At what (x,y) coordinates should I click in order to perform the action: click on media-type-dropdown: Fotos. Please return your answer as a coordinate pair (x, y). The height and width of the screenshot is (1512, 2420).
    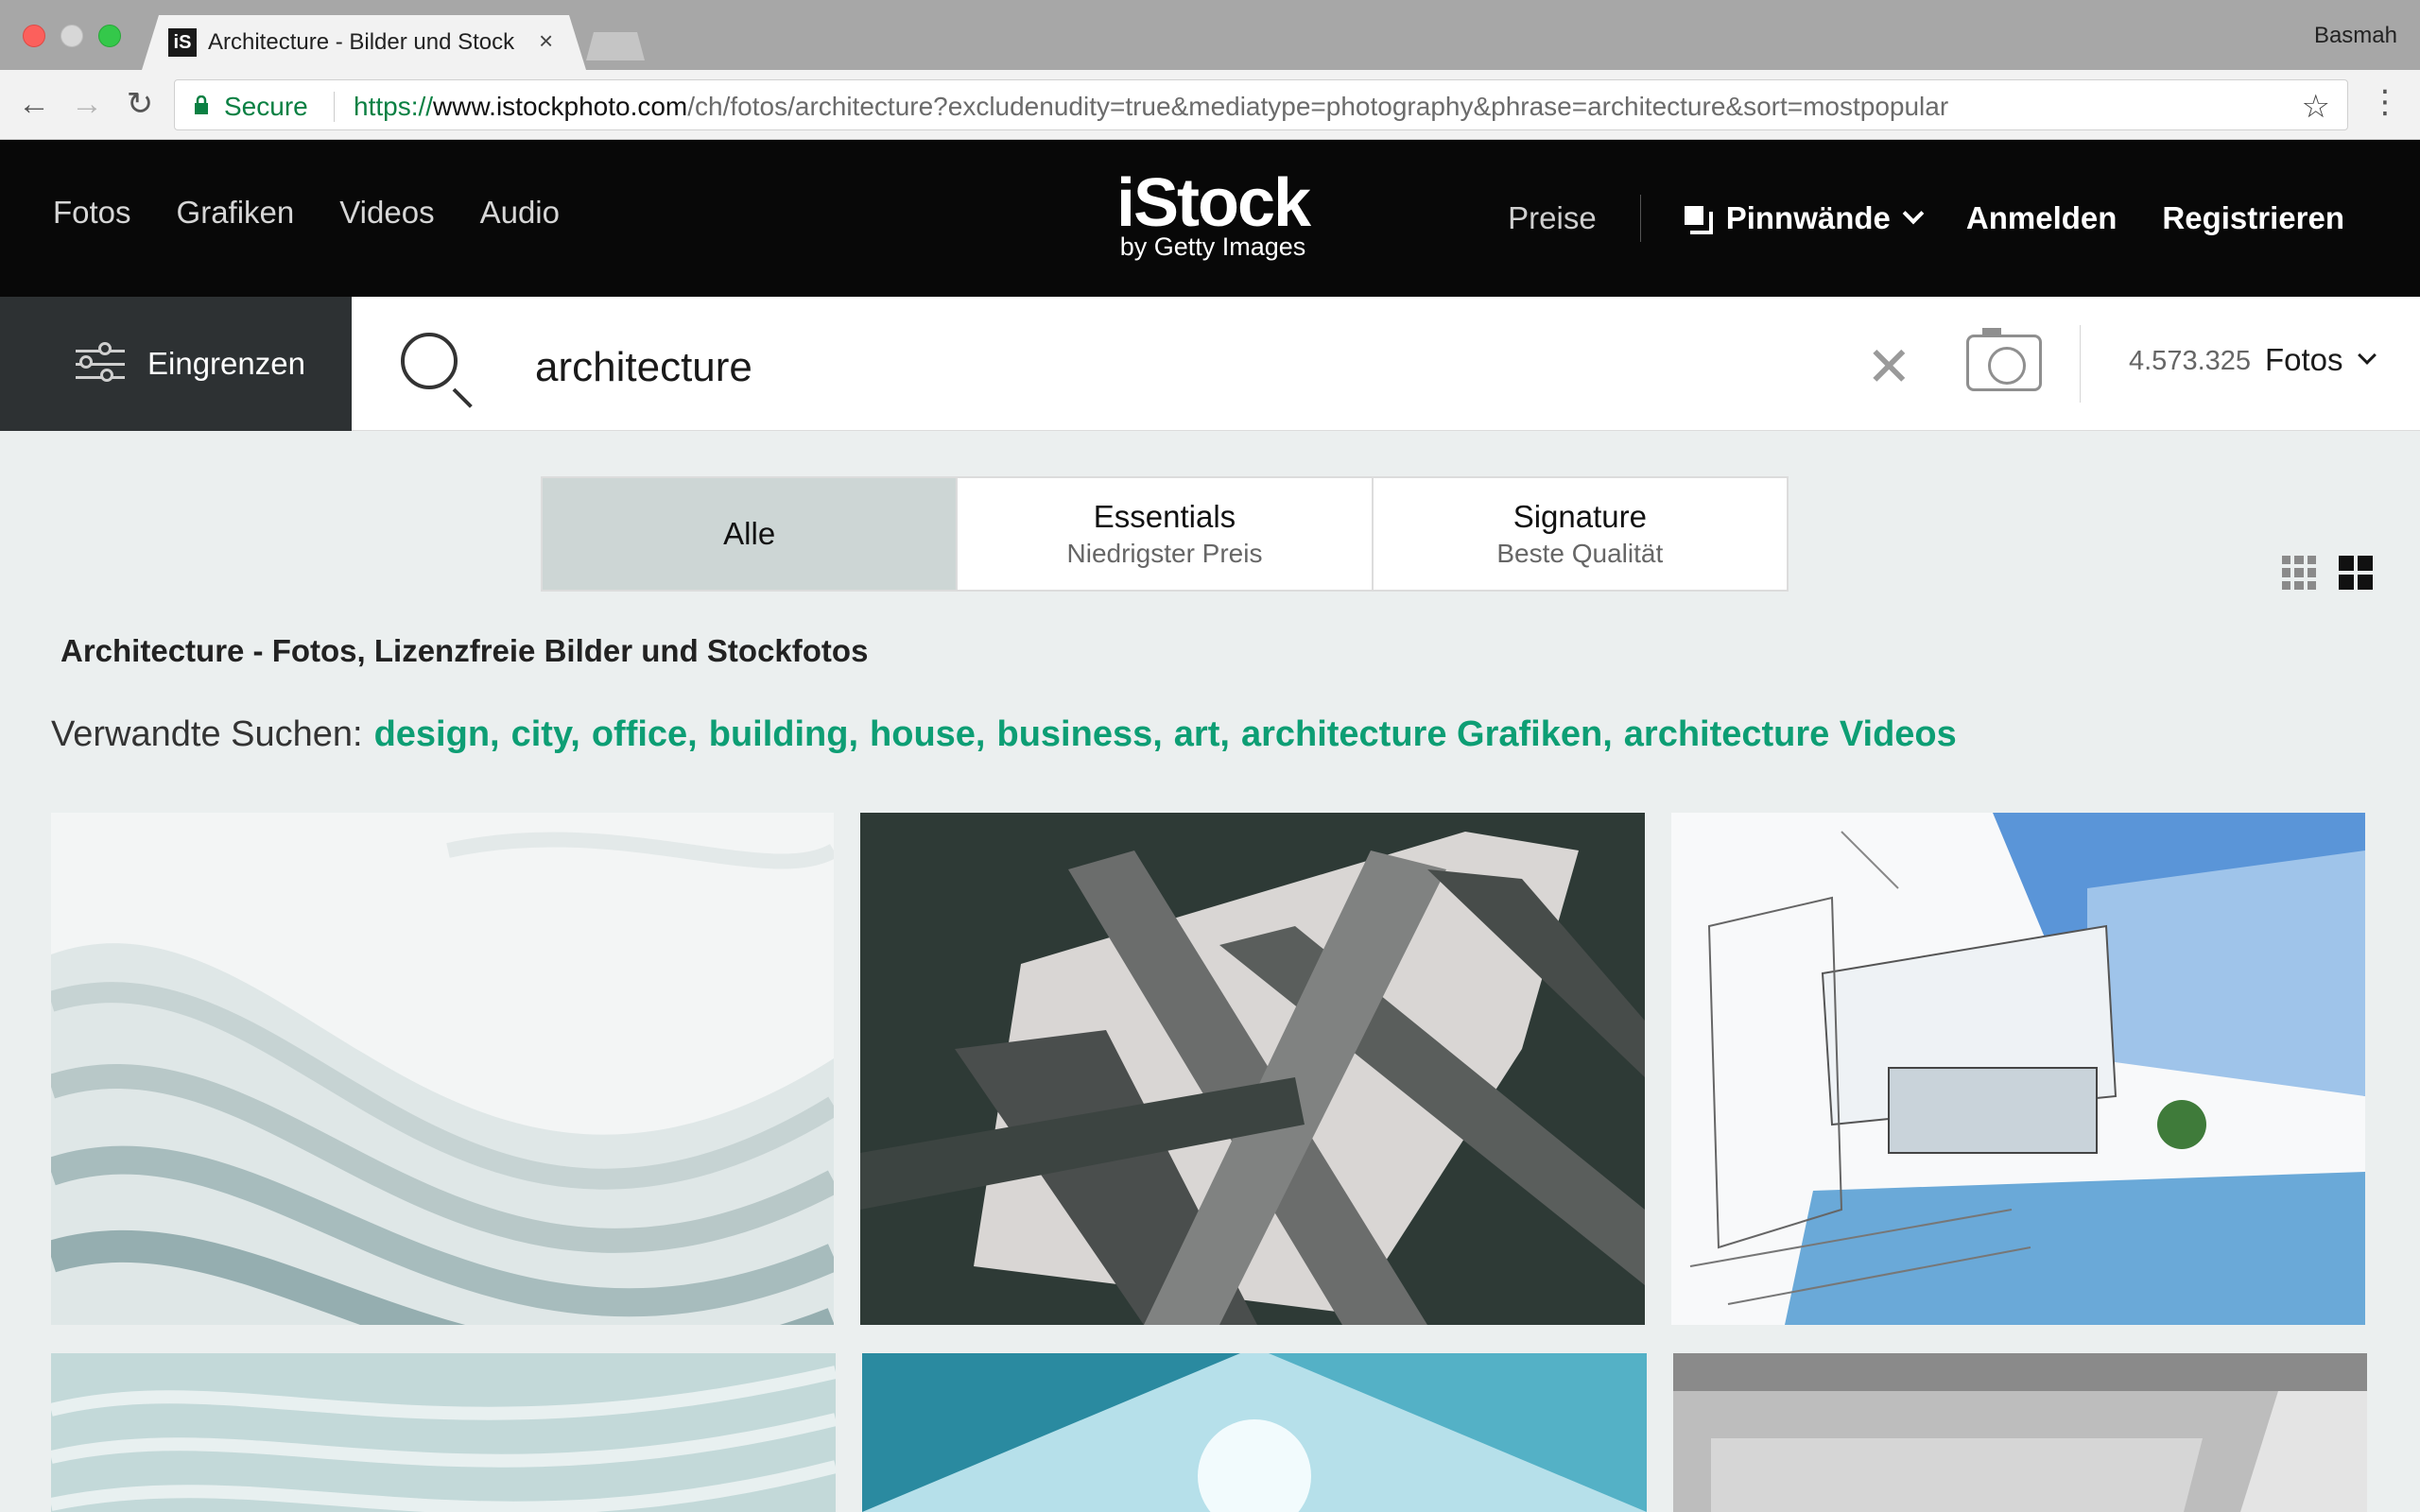
    Looking at the image, I should click on (2321, 360).